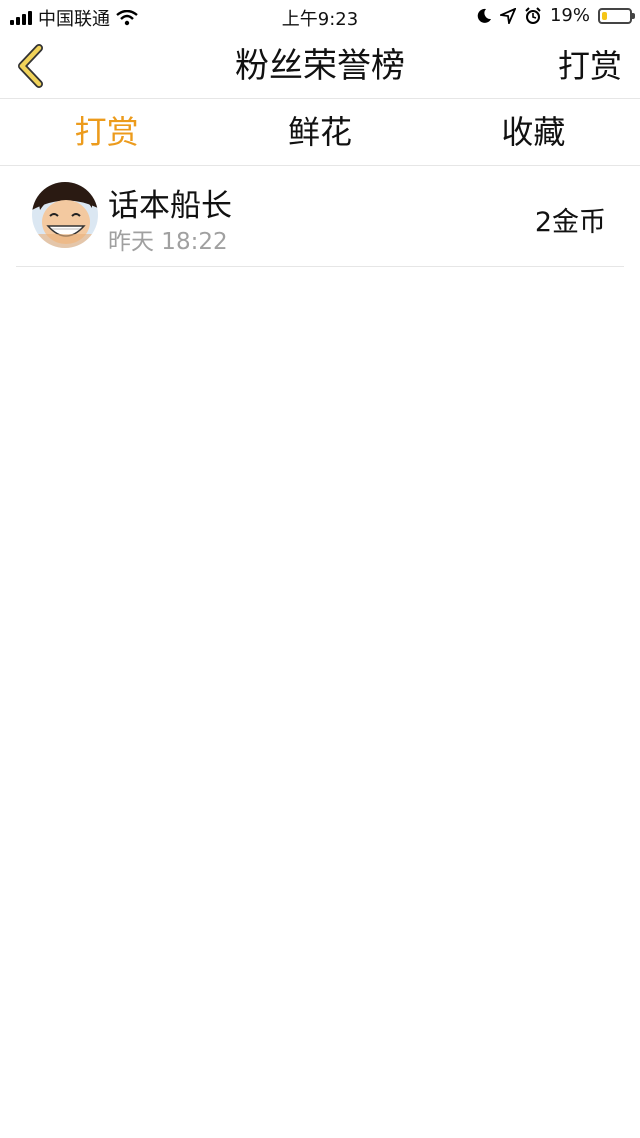  Describe the element at coordinates (533, 132) in the screenshot. I see `tab-favorites: 收藏` at that location.